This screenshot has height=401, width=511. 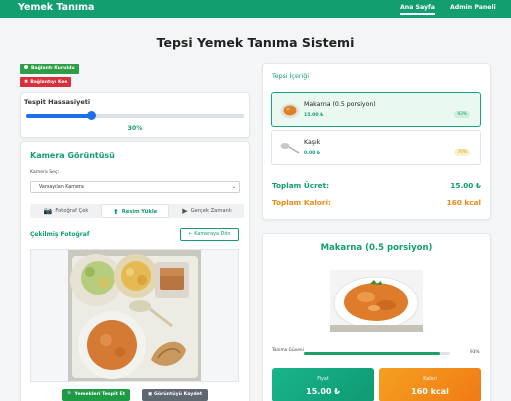 I want to click on recognition-confidence-bar, so click(x=377, y=353).